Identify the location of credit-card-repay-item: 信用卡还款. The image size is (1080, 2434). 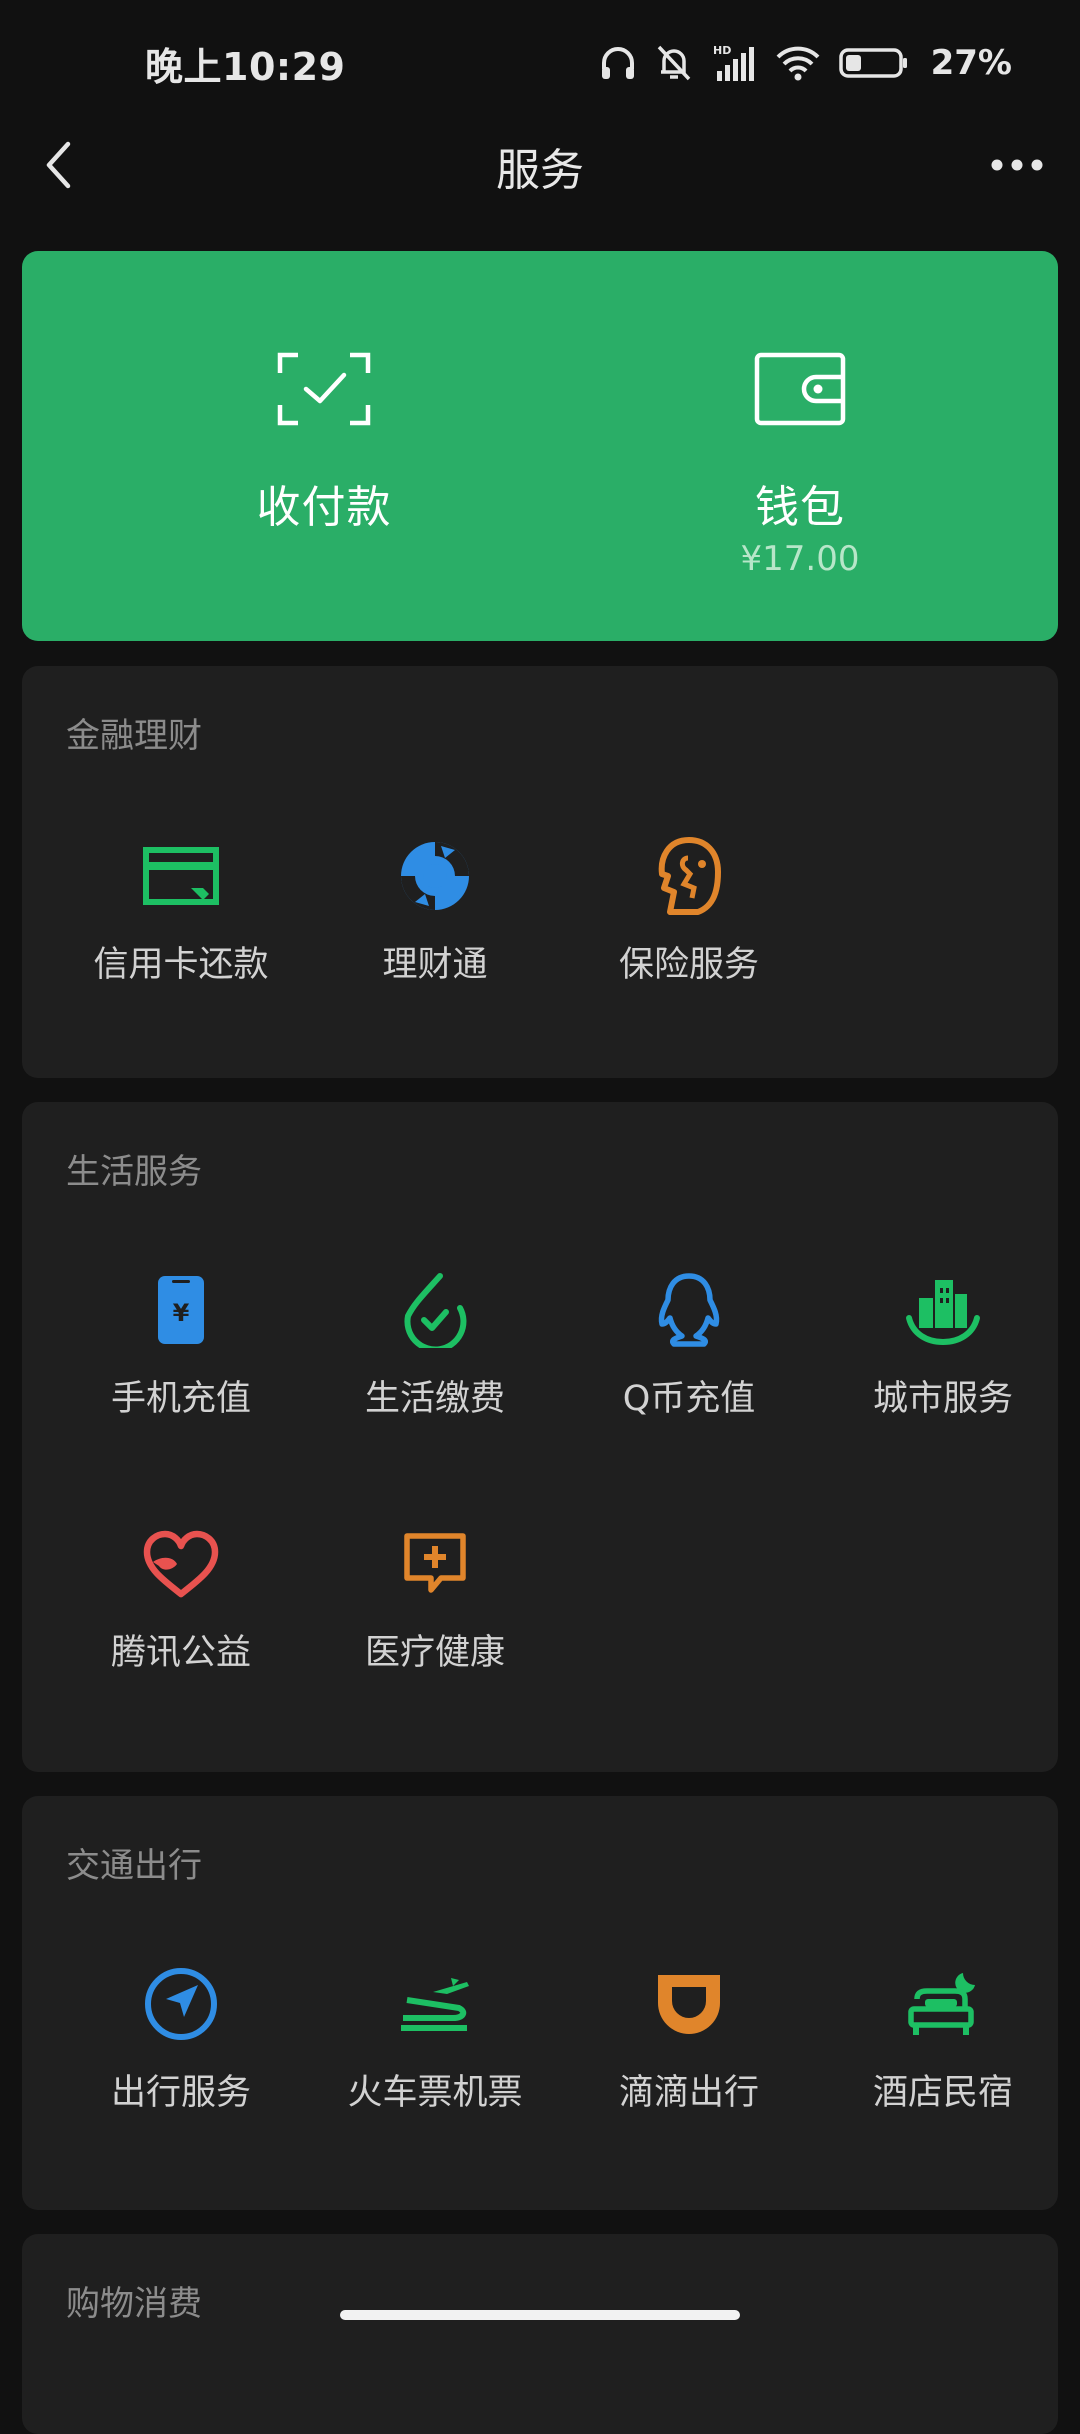
(181, 921).